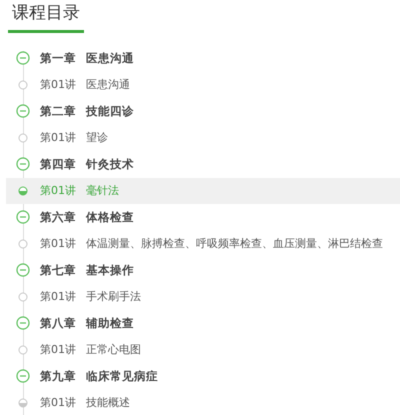 The image size is (400, 415). Describe the element at coordinates (234, 244) in the screenshot. I see `lesson-name: 体温测量、脉搏检查、呼吸频率检查、血压测量、淋巴结检查` at that location.